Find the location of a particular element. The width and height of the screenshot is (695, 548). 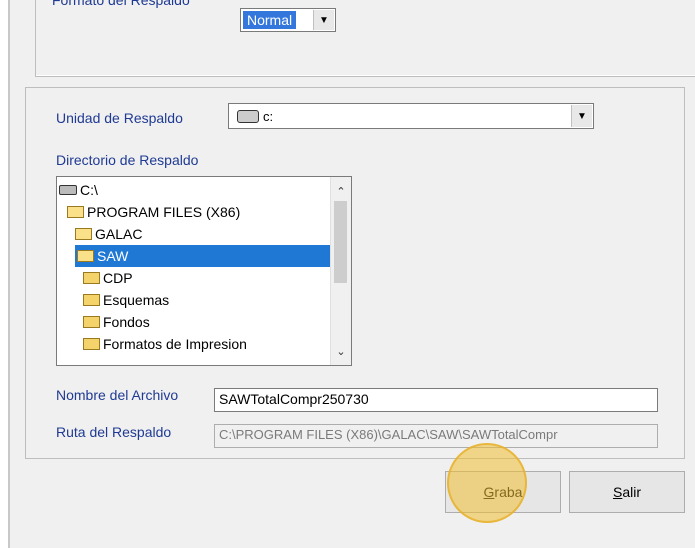

save-button: Graba is located at coordinates (503, 492).